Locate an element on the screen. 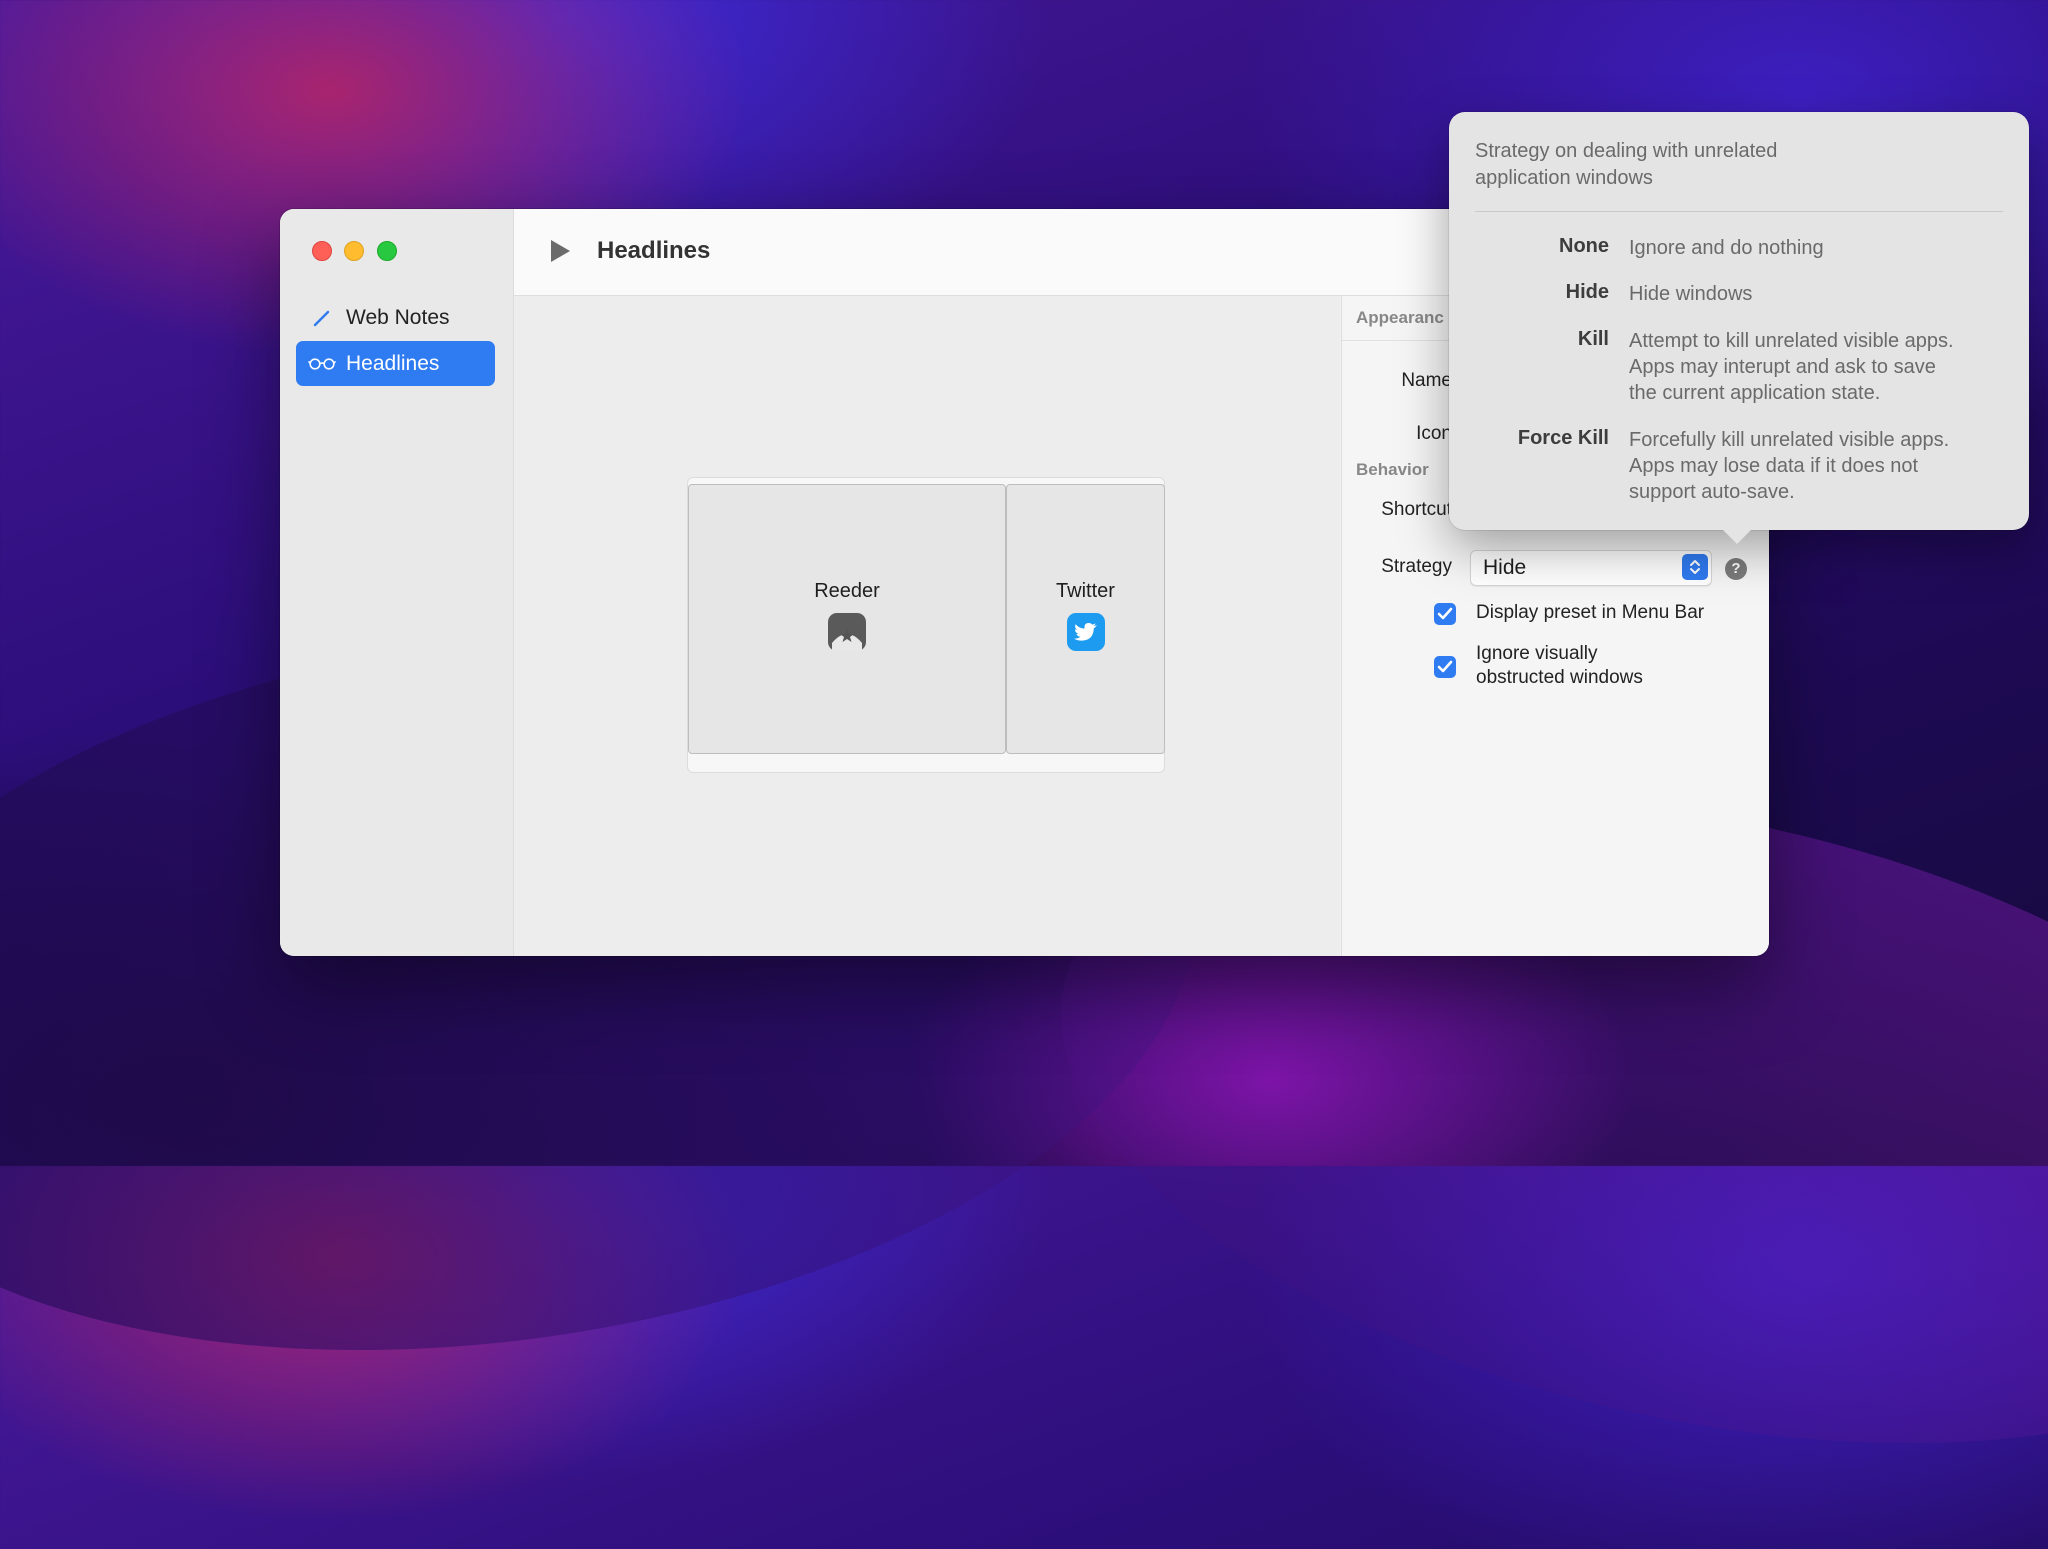  layout-preview: Reeder Twitter is located at coordinates (926, 625).